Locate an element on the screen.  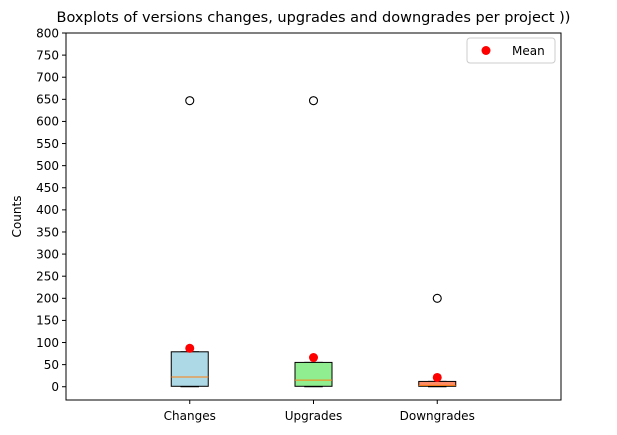
y-tick-label: 250 is located at coordinates (47, 276).